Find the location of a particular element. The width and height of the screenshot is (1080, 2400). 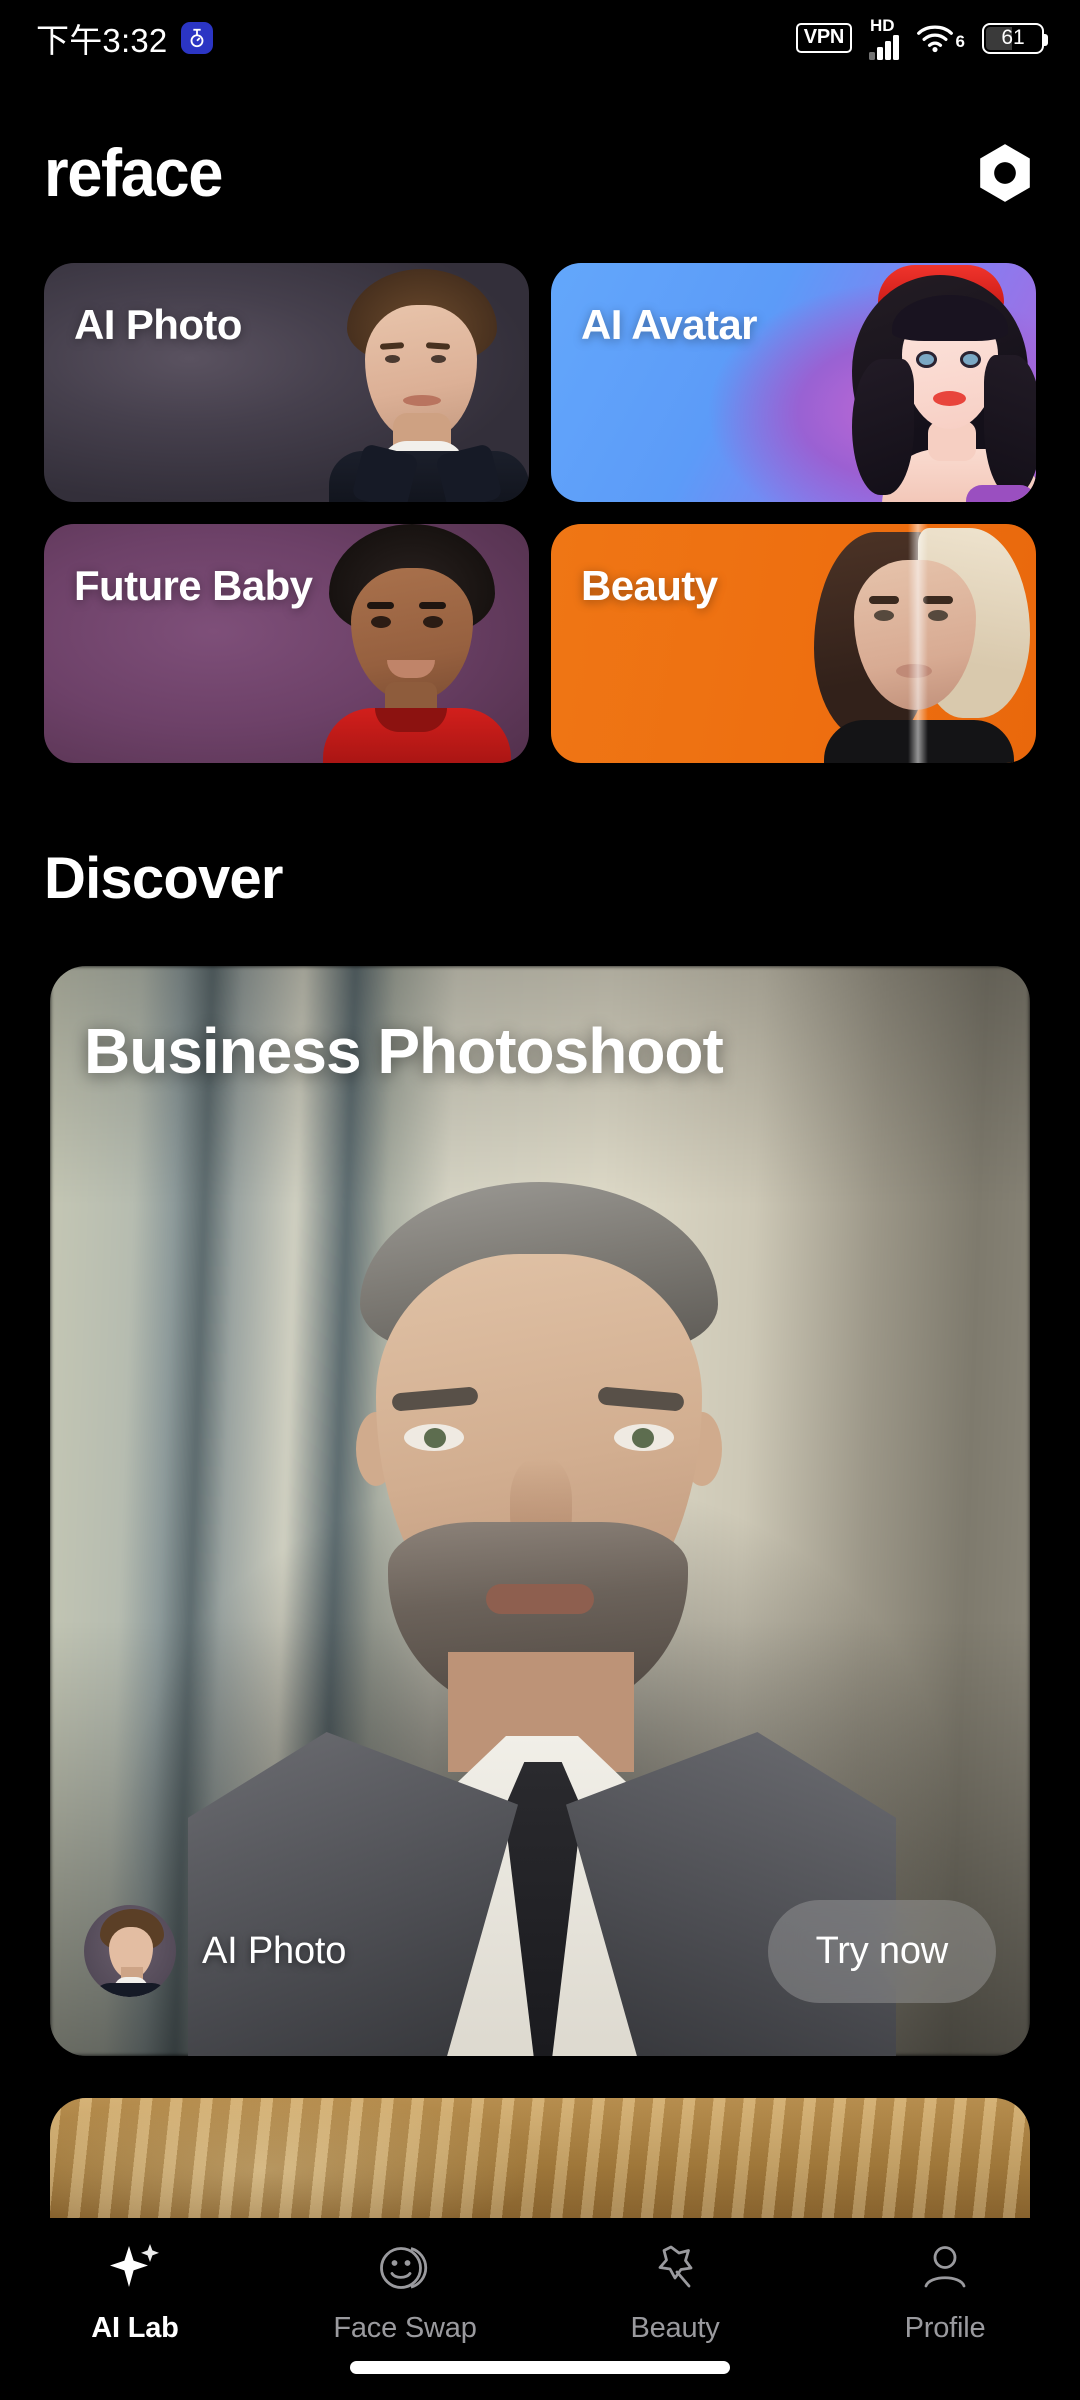

battery-icon: 61 is located at coordinates (1015, 38).